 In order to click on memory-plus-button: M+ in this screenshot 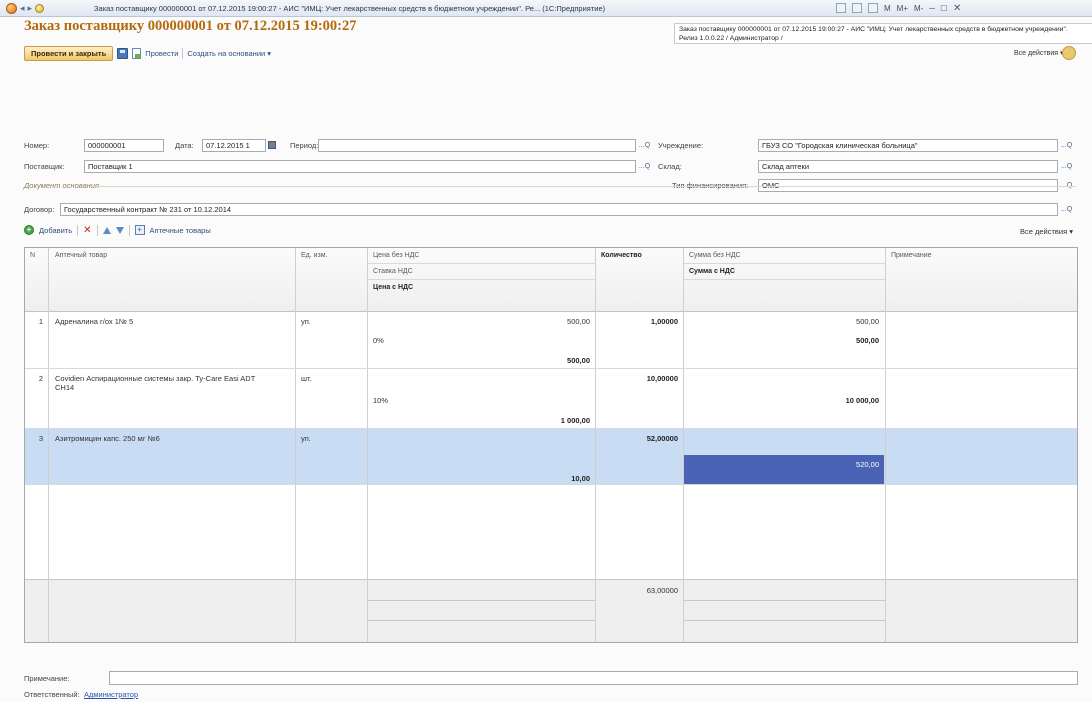, I will do `click(902, 8)`.